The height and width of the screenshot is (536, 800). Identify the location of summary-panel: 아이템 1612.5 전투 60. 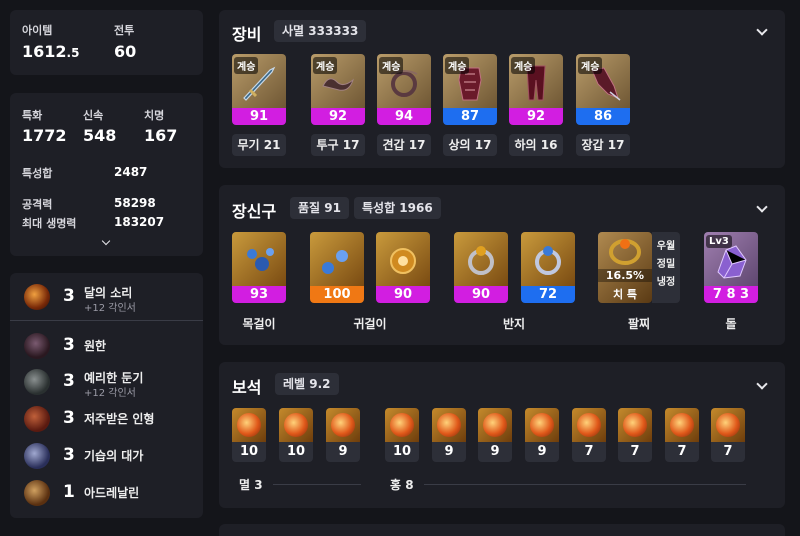
(106, 42).